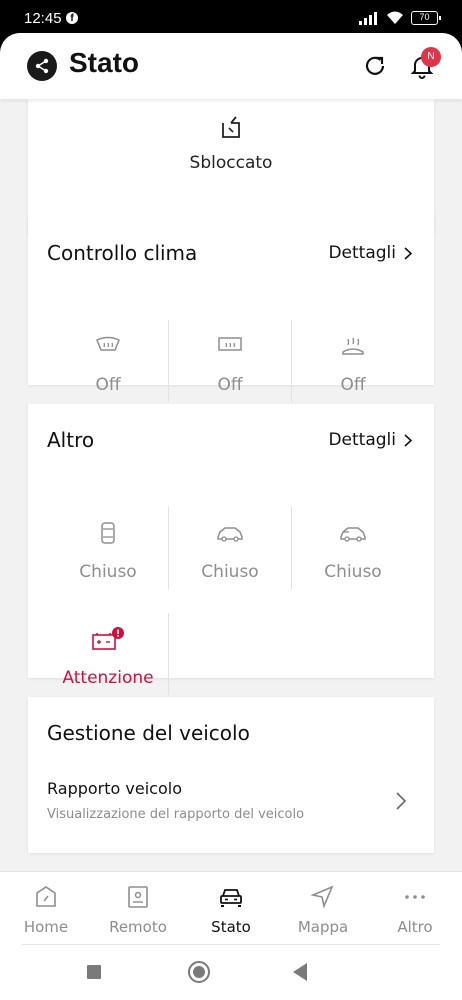 This screenshot has width=462, height=1000. What do you see at coordinates (362, 253) in the screenshot?
I see `climate-details-label: Dettagli` at bounding box center [362, 253].